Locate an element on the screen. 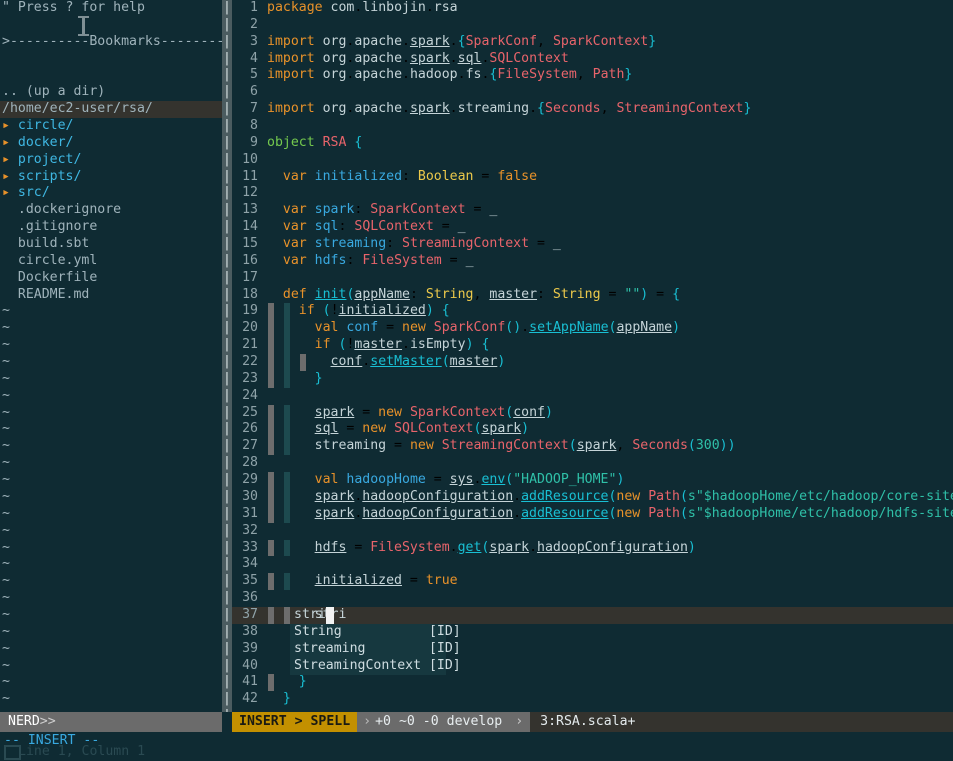  editor-line: 35 initialized = true is located at coordinates (592, 582).